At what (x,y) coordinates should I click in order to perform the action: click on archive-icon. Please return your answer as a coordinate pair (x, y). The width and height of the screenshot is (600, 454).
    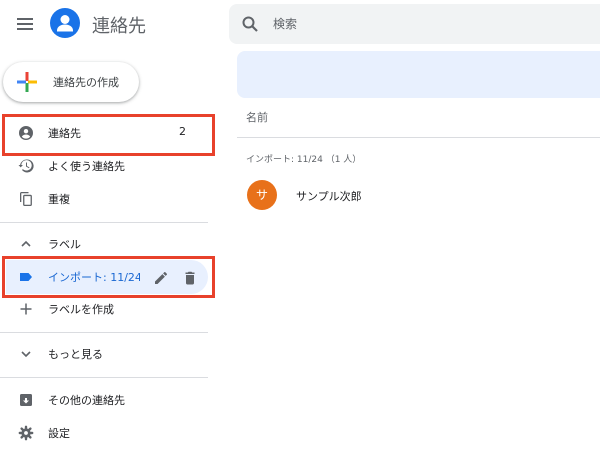
    Looking at the image, I should click on (26, 400).